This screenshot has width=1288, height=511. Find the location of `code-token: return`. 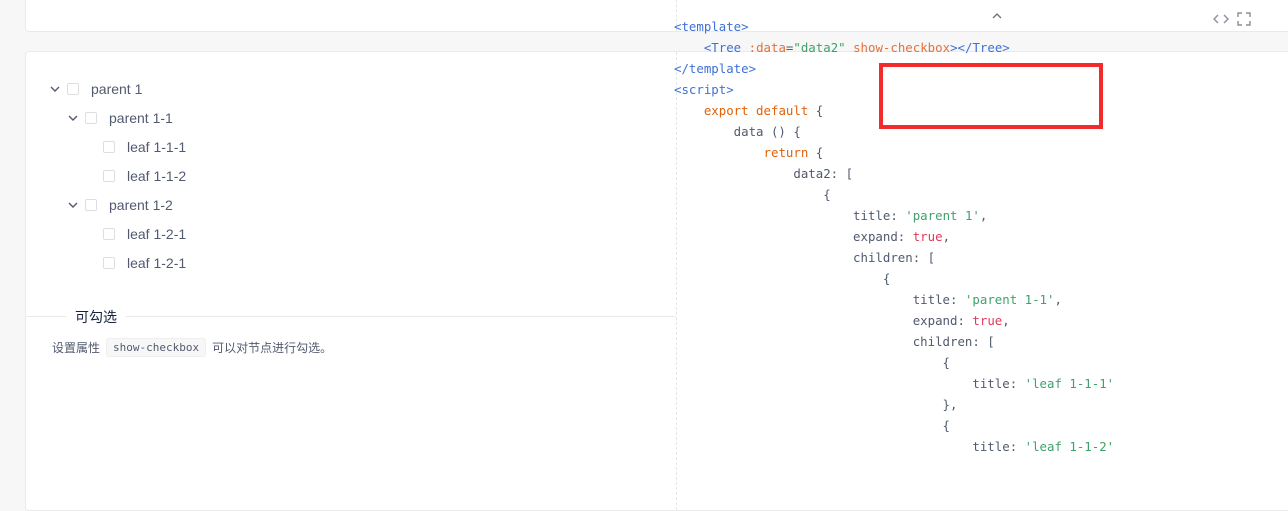

code-token: return is located at coordinates (786, 152).